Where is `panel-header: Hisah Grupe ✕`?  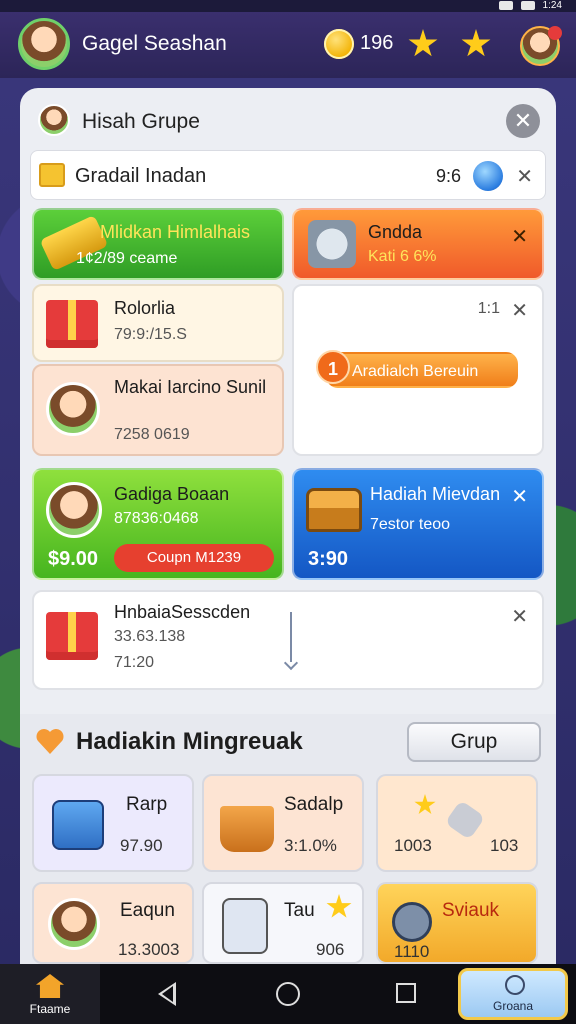
panel-header: Hisah Grupe ✕ is located at coordinates (288, 123).